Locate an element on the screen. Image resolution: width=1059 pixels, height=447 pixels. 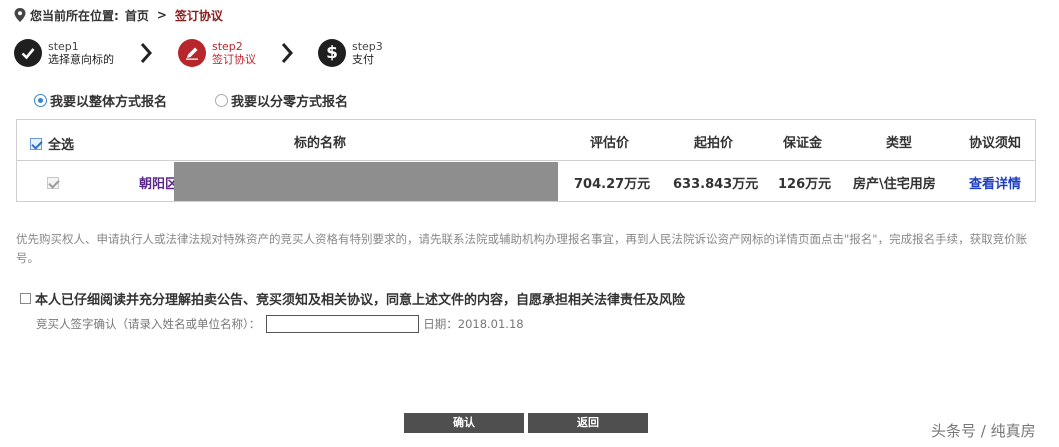
radio-partial-label: 我要以分零方式报名 is located at coordinates (289, 100).